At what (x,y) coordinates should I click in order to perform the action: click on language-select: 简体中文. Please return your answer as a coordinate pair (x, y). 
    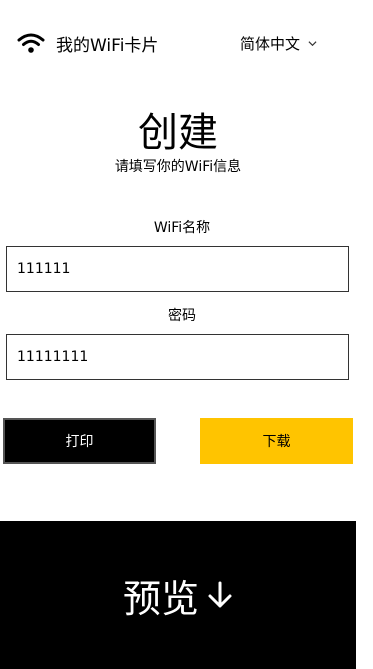
    Looking at the image, I should click on (278, 43).